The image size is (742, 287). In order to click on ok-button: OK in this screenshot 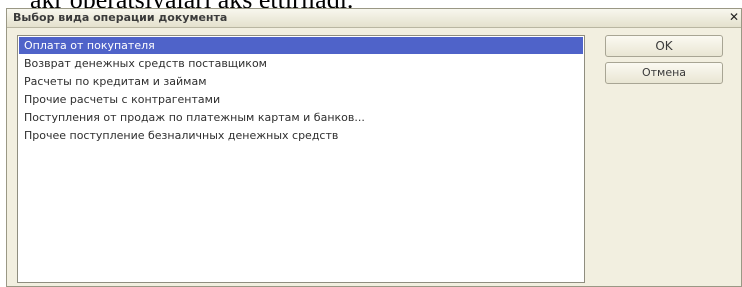, I will do `click(664, 46)`.